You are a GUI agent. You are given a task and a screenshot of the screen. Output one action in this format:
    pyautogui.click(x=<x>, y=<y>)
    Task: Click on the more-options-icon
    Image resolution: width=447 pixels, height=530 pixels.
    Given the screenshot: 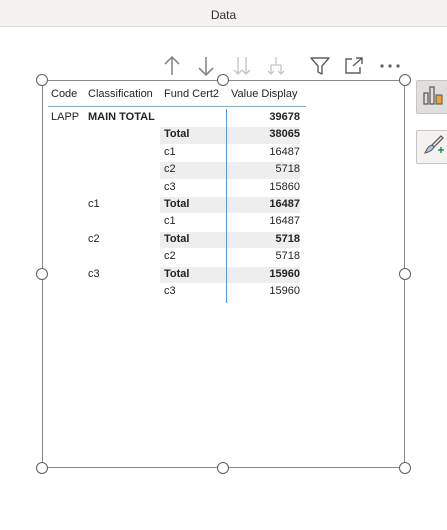 What is the action you would take?
    pyautogui.click(x=390, y=66)
    